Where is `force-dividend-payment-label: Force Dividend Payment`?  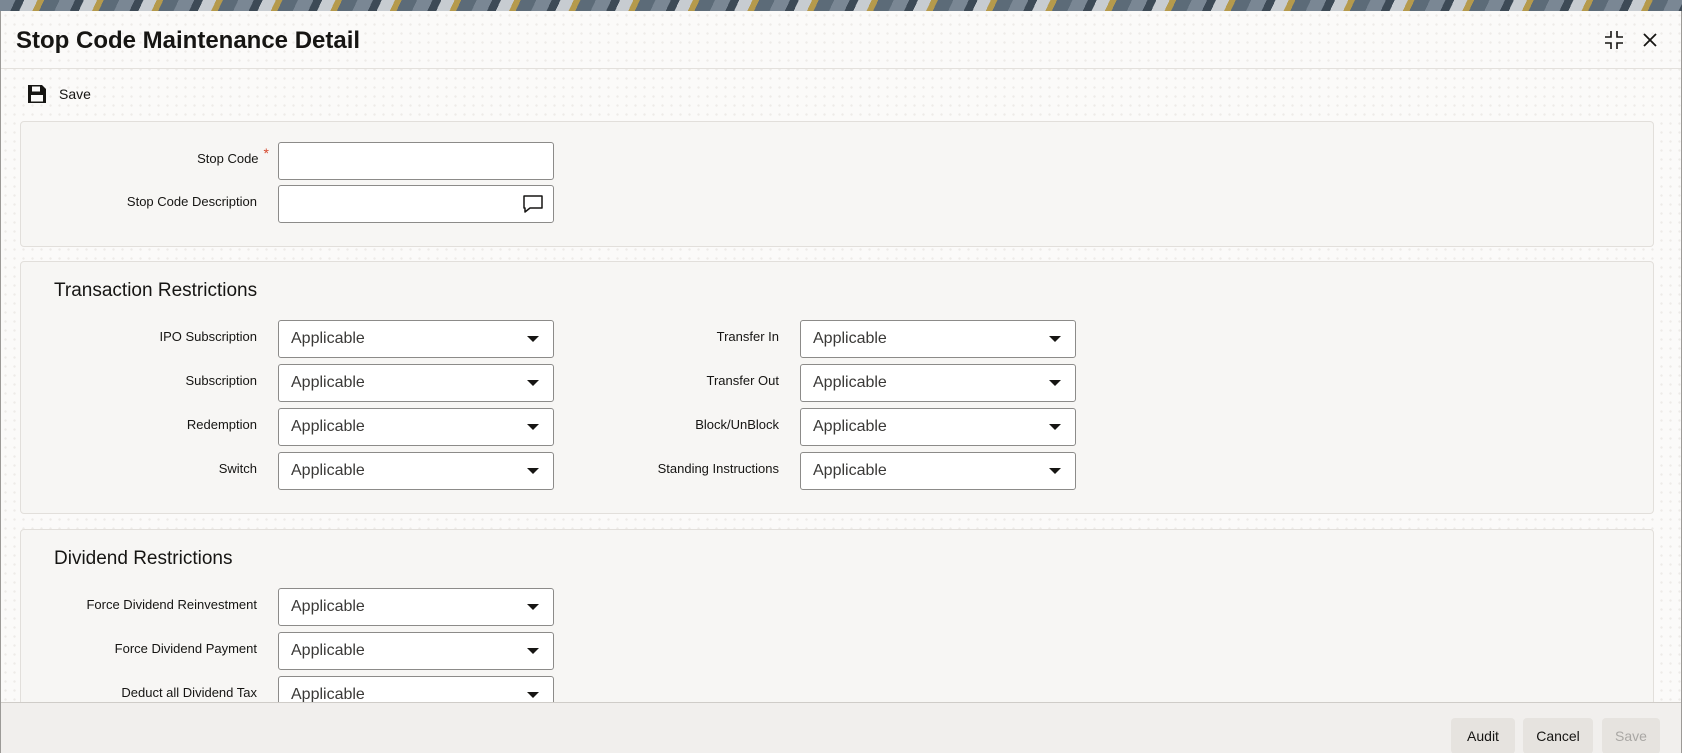 force-dividend-payment-label: Force Dividend Payment is located at coordinates (185, 648).